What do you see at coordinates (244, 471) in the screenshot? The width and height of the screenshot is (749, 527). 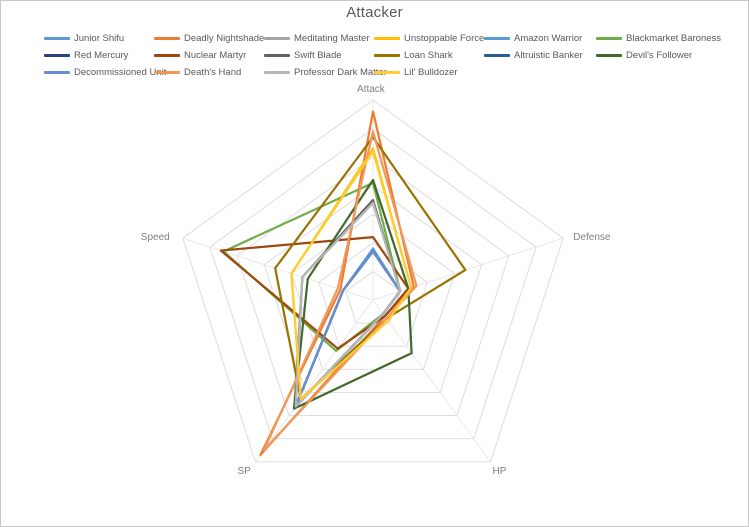 I see `axis-label-sp: SP` at bounding box center [244, 471].